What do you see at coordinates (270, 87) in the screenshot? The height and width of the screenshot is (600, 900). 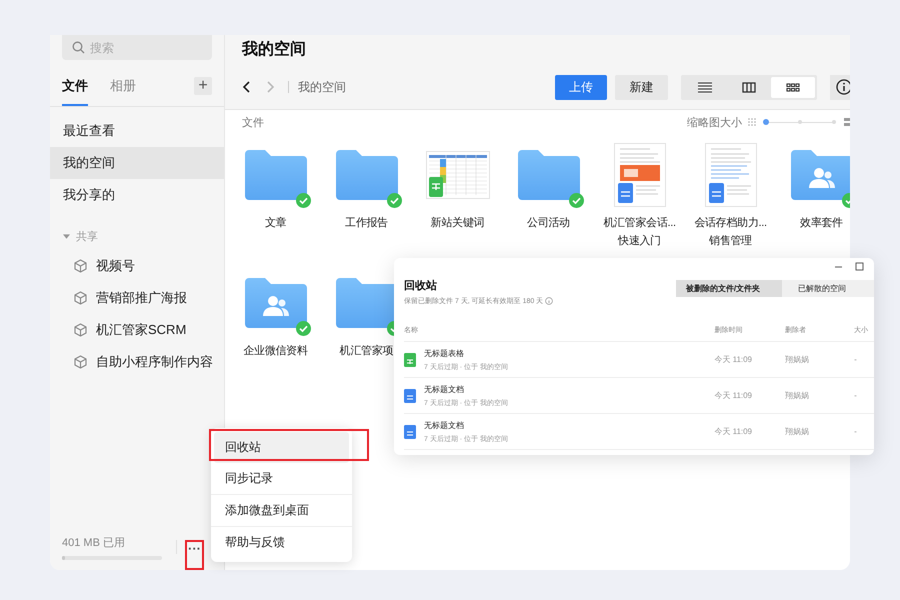 I see `forward-icon` at bounding box center [270, 87].